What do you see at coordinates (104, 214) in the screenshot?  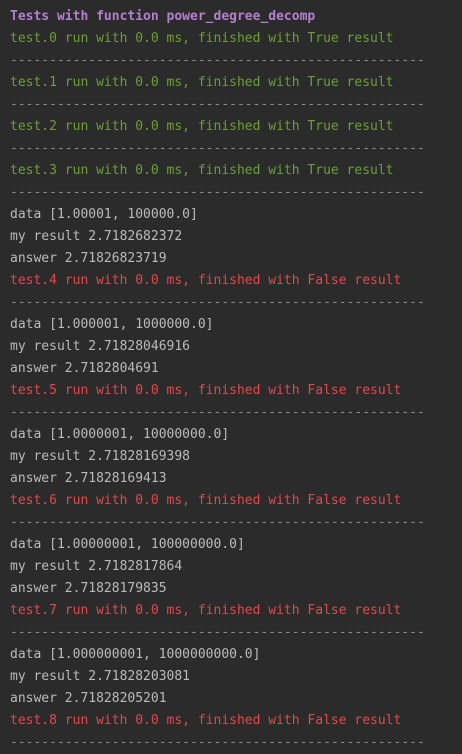 I see `test-data-line: data [1.00001, 100000.0]` at bounding box center [104, 214].